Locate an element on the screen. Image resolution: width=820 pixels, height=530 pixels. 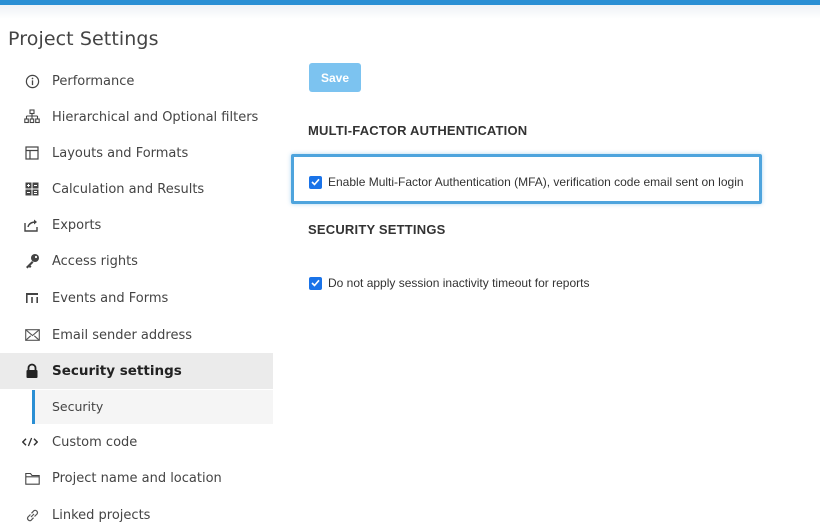
sidebar-item-label: Performance is located at coordinates (93, 81).